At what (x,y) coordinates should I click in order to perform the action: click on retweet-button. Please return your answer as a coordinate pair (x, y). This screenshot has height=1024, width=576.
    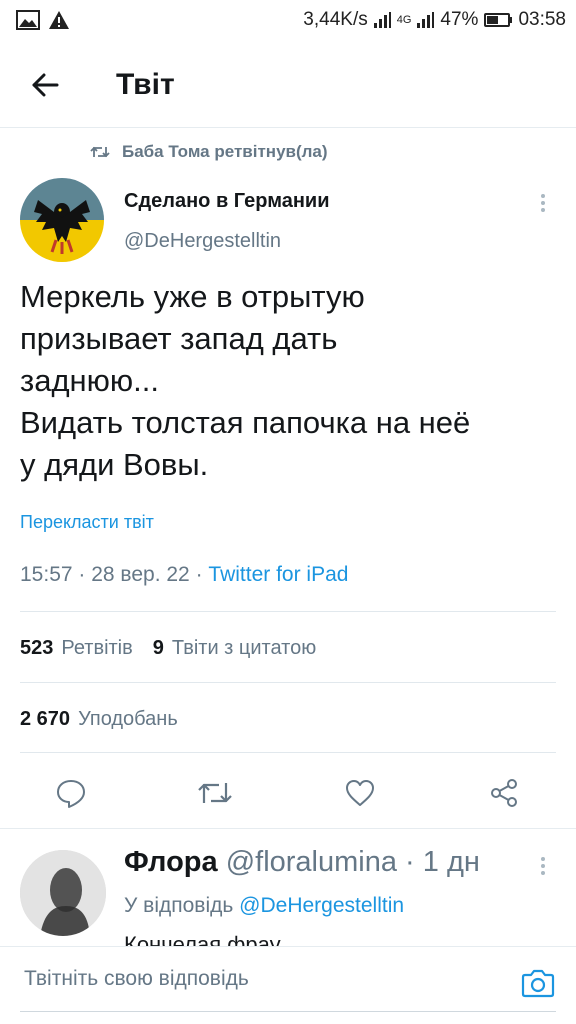
    Looking at the image, I should click on (215, 793).